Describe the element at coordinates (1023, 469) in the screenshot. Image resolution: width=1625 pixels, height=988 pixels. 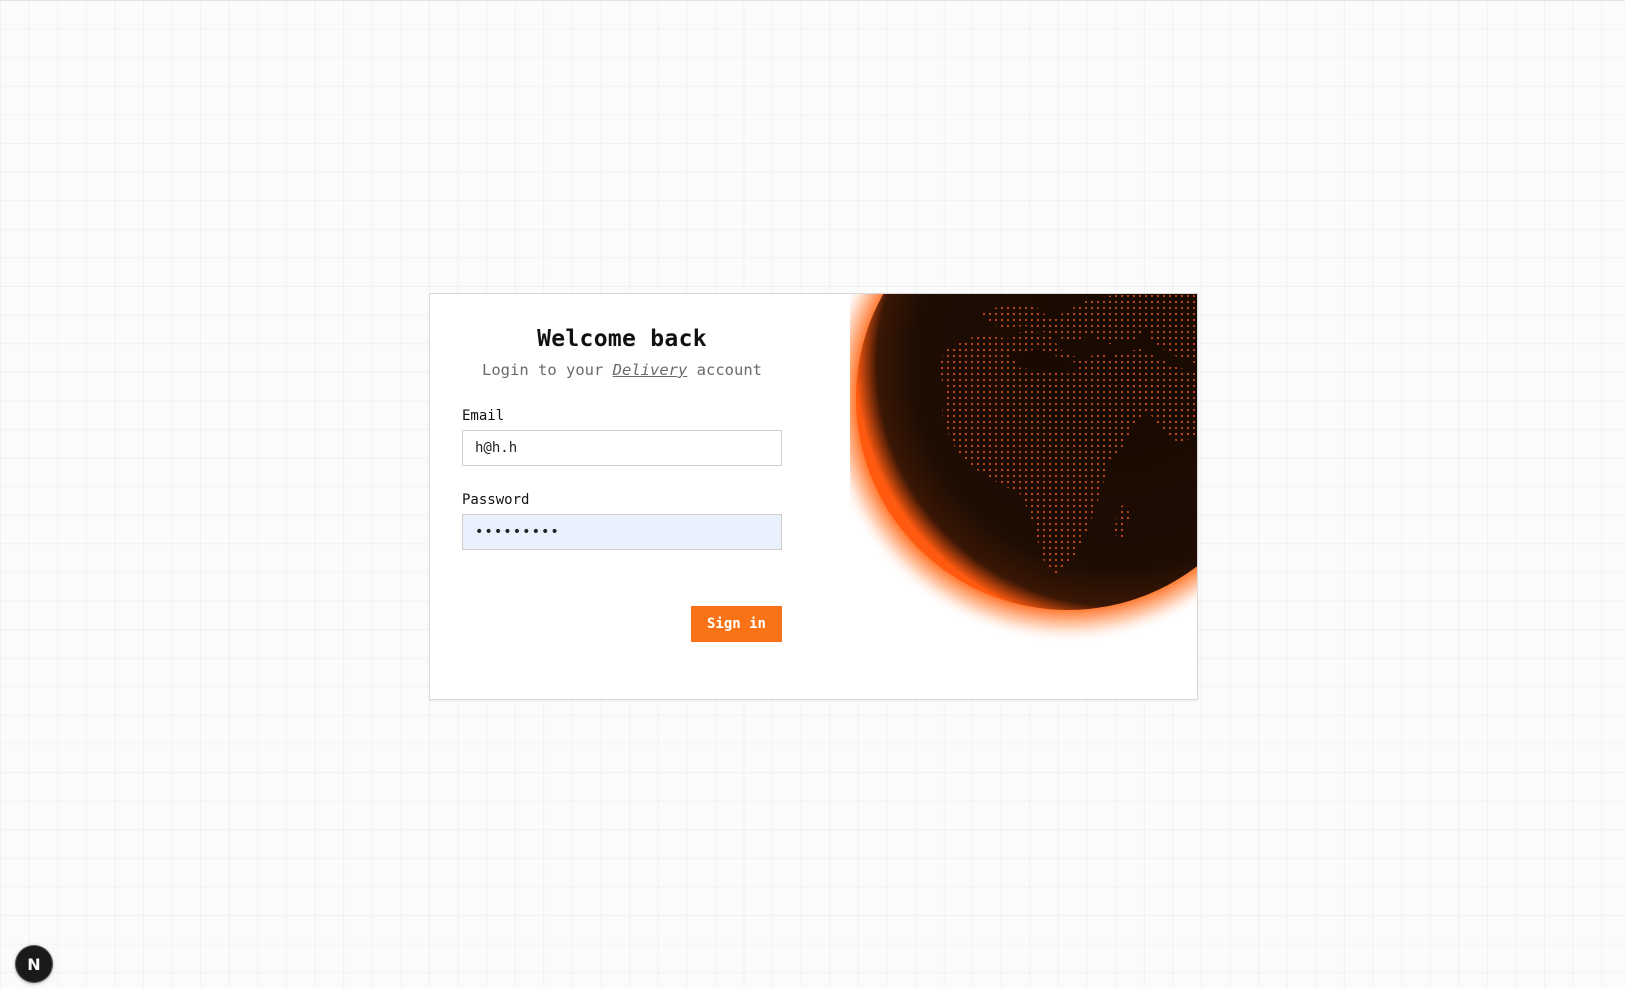
I see `globe-icon` at that location.